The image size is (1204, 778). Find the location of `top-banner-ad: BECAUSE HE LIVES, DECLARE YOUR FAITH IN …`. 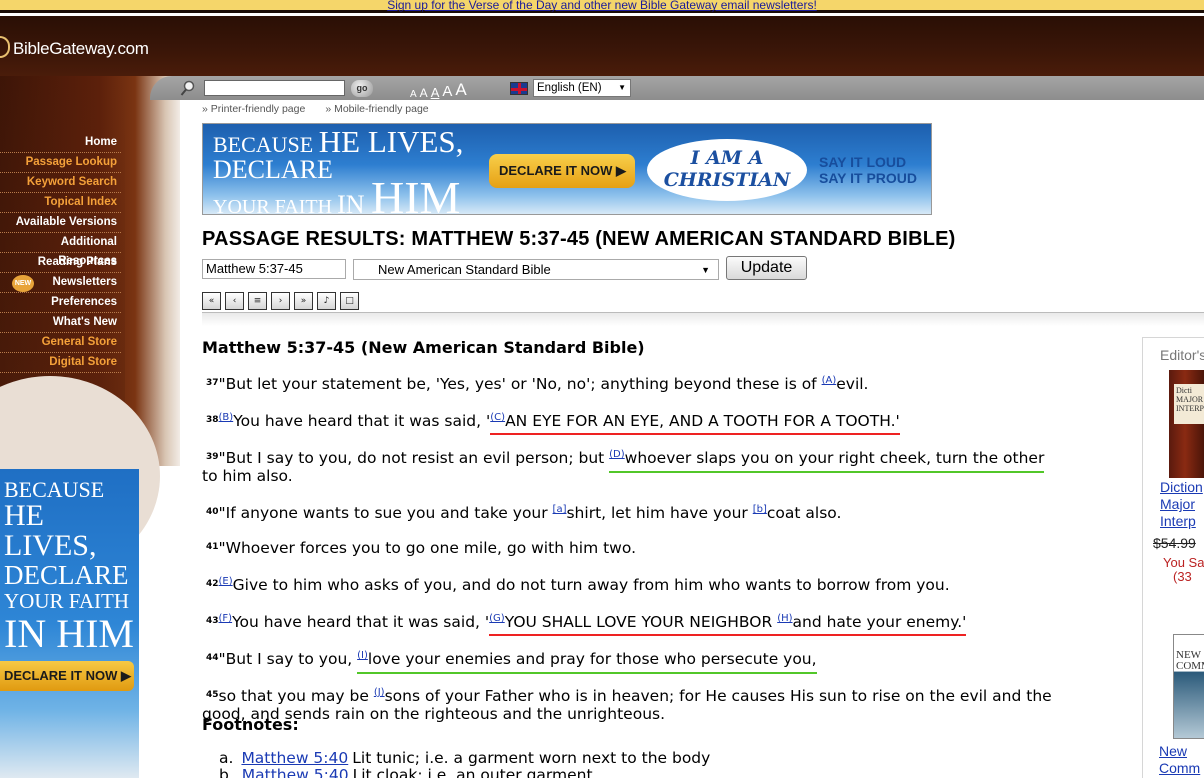

top-banner-ad: BECAUSE HE LIVES, DECLARE YOUR FAITH IN … is located at coordinates (567, 169).